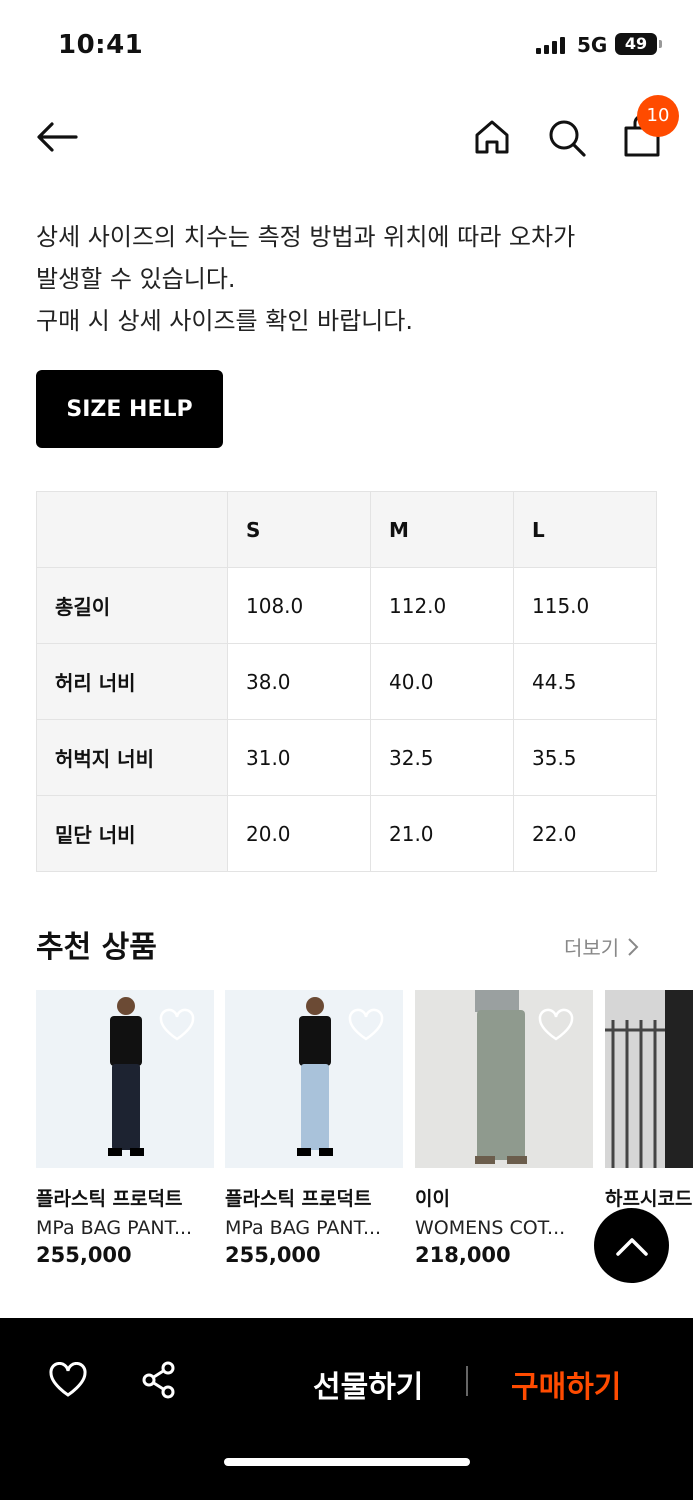  Describe the element at coordinates (346, 137) in the screenshot. I see `top-nav` at that location.